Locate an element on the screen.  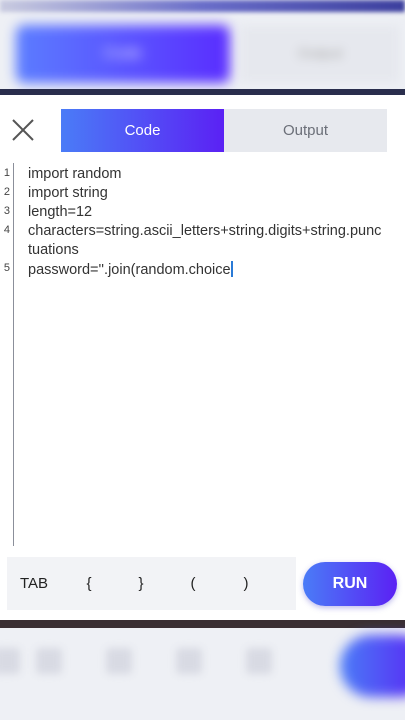
close-icon is located at coordinates (23, 130).